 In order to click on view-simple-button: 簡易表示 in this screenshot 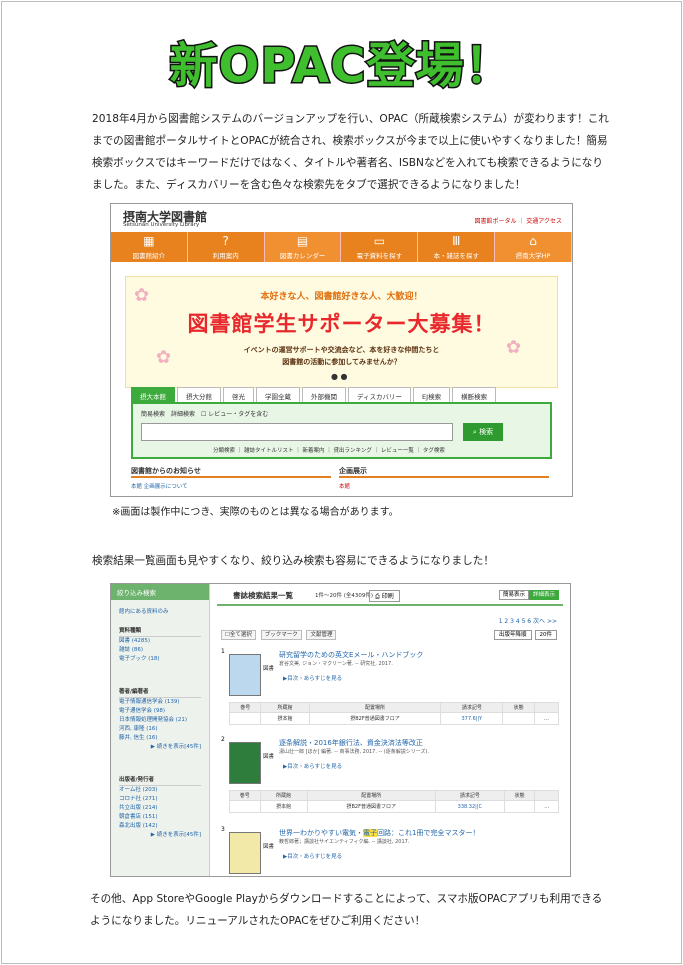, I will do `click(513, 595)`.